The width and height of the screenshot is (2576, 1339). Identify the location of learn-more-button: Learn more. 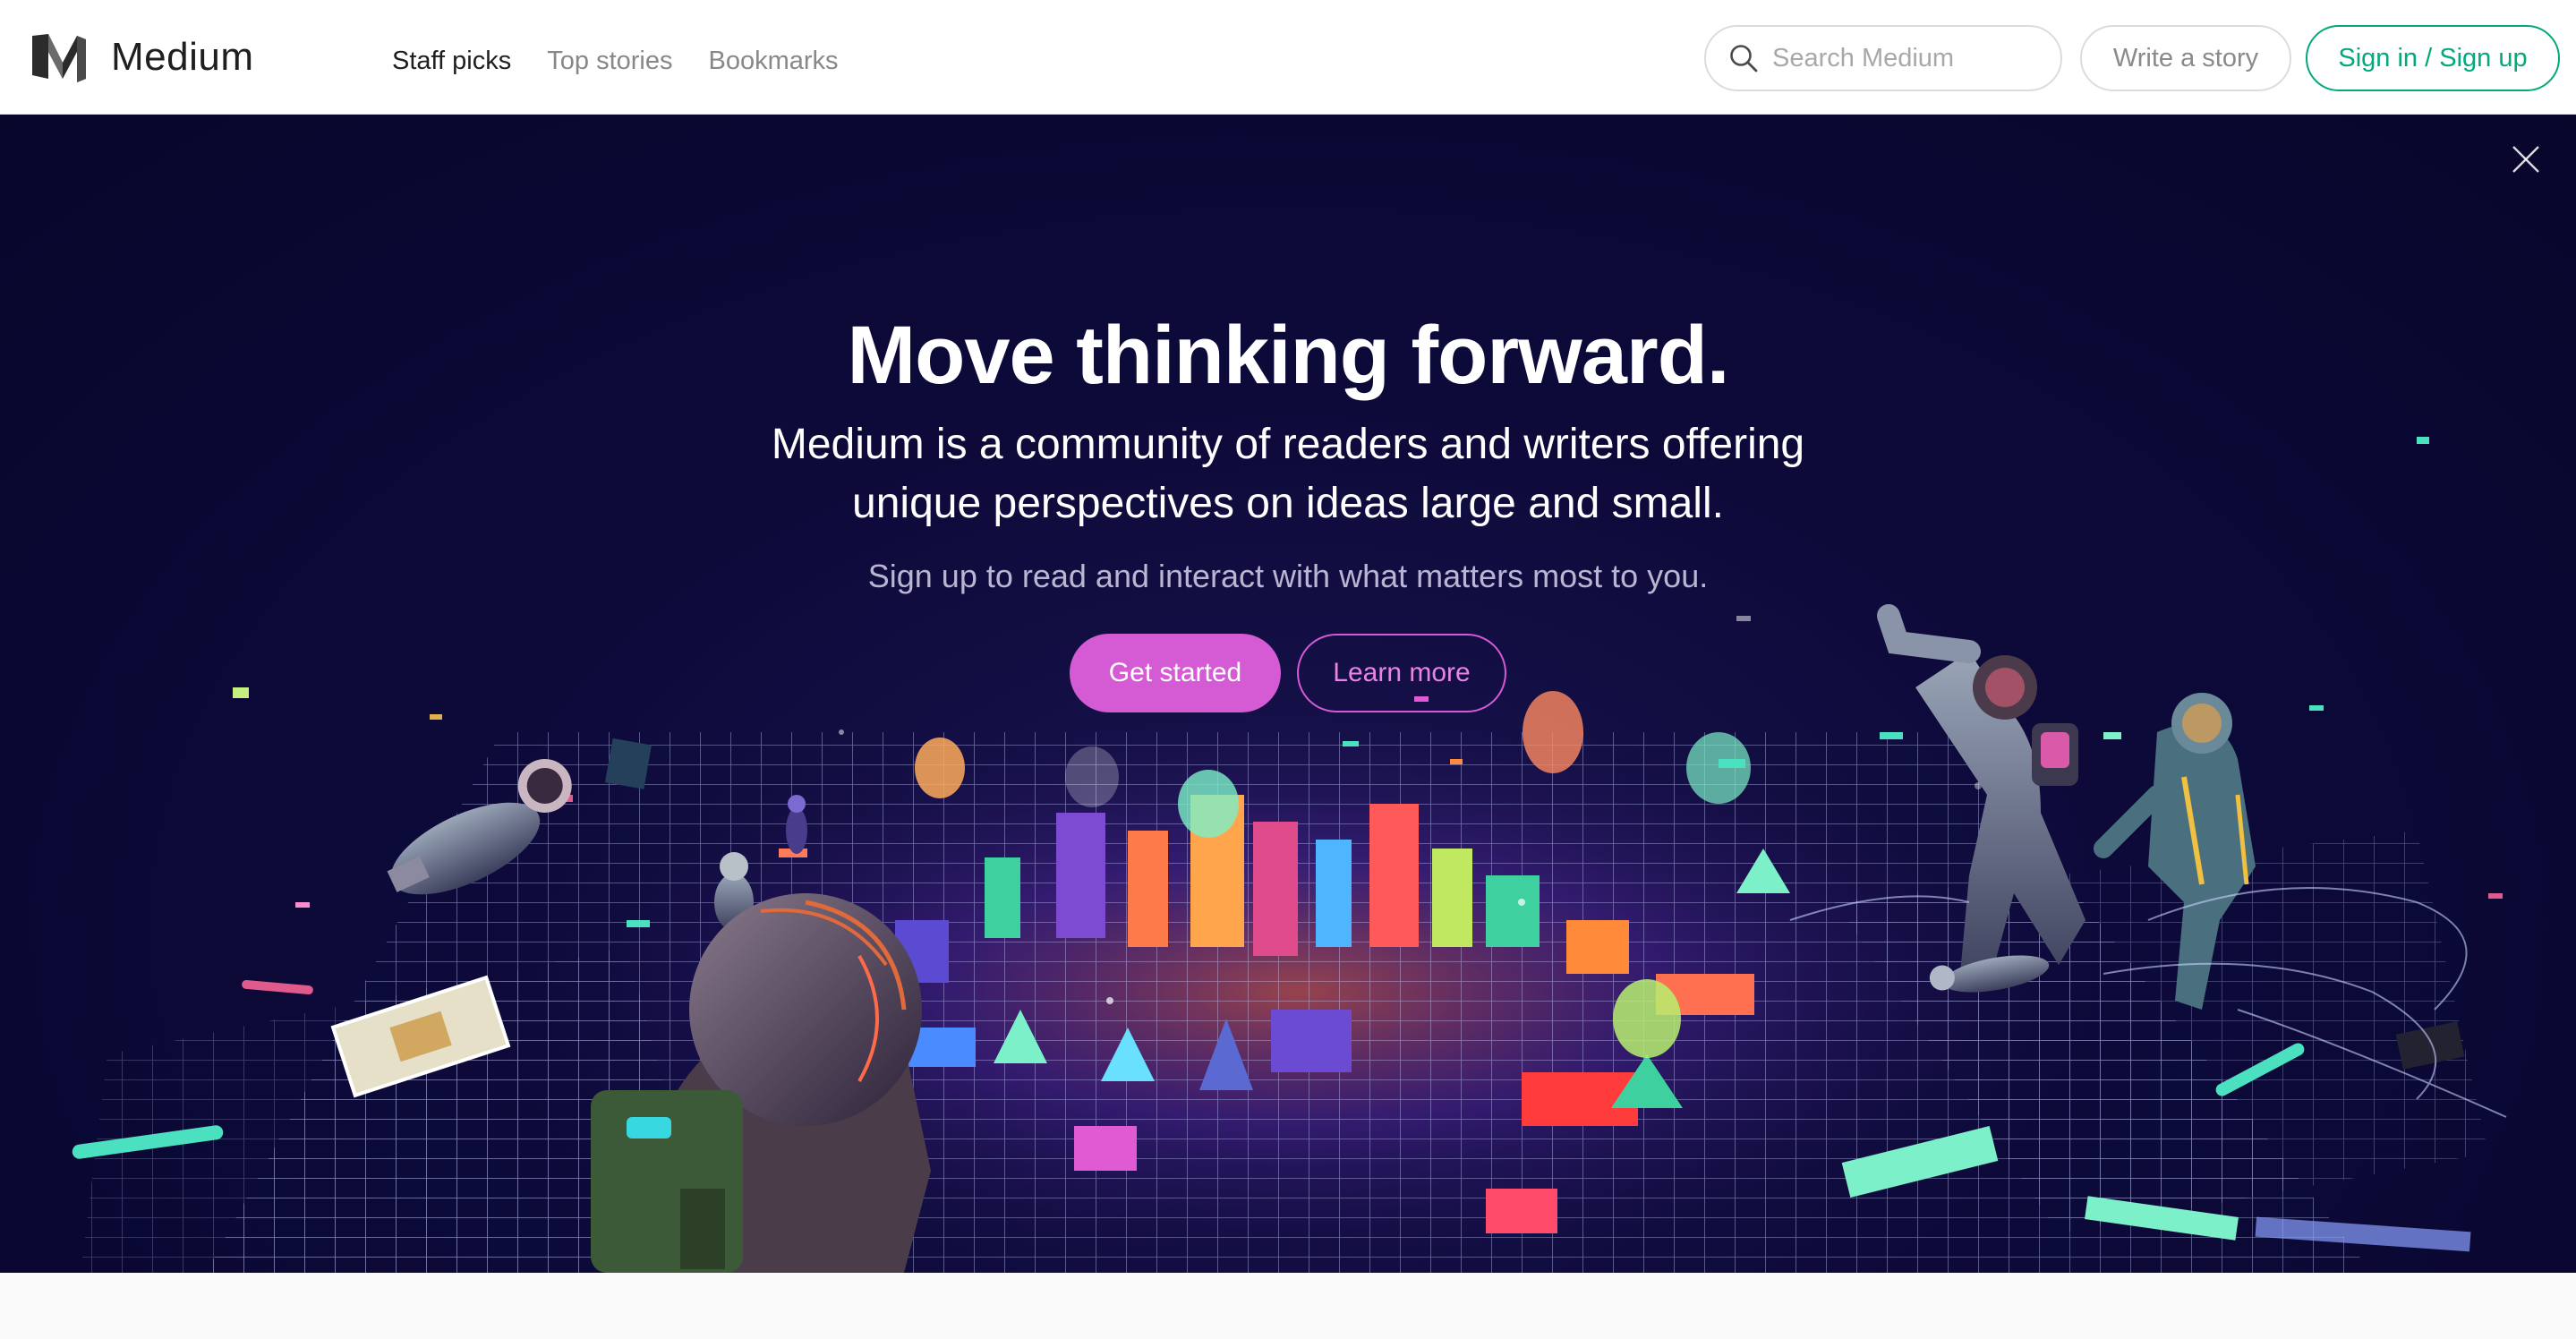
(1401, 673).